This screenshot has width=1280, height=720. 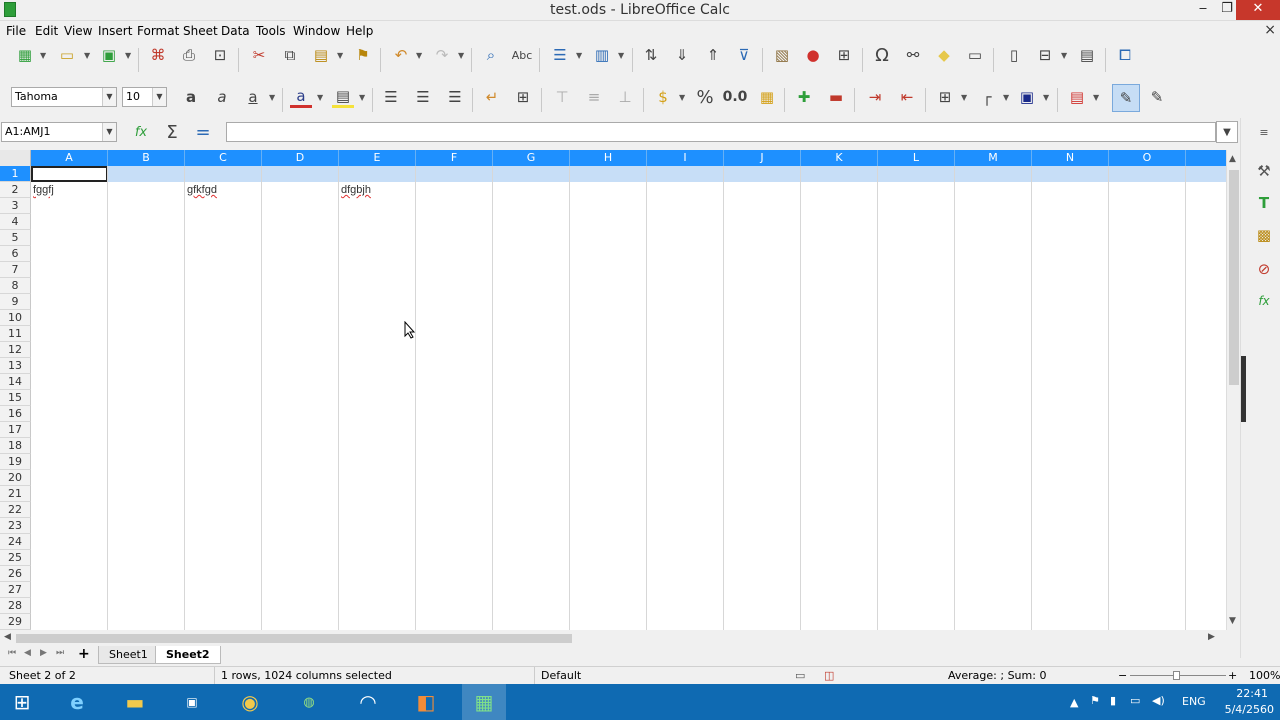 I want to click on percent-format-icon: %, so click(x=705, y=97).